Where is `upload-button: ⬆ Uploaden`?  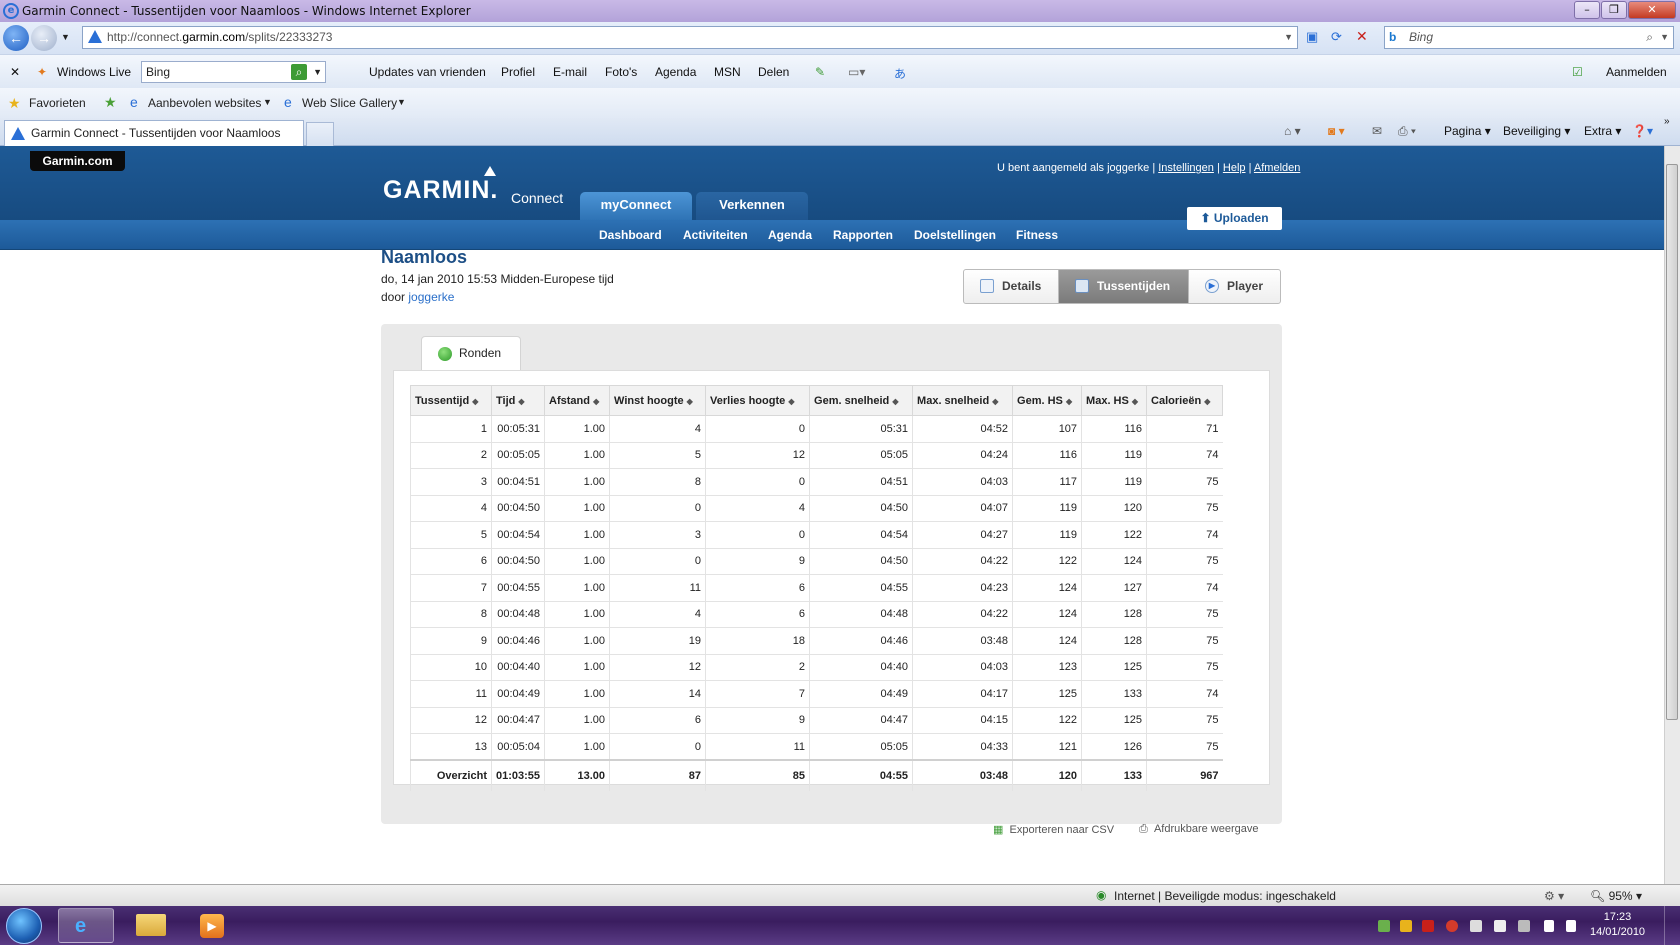
upload-button: ⬆ Uploaden is located at coordinates (1234, 218).